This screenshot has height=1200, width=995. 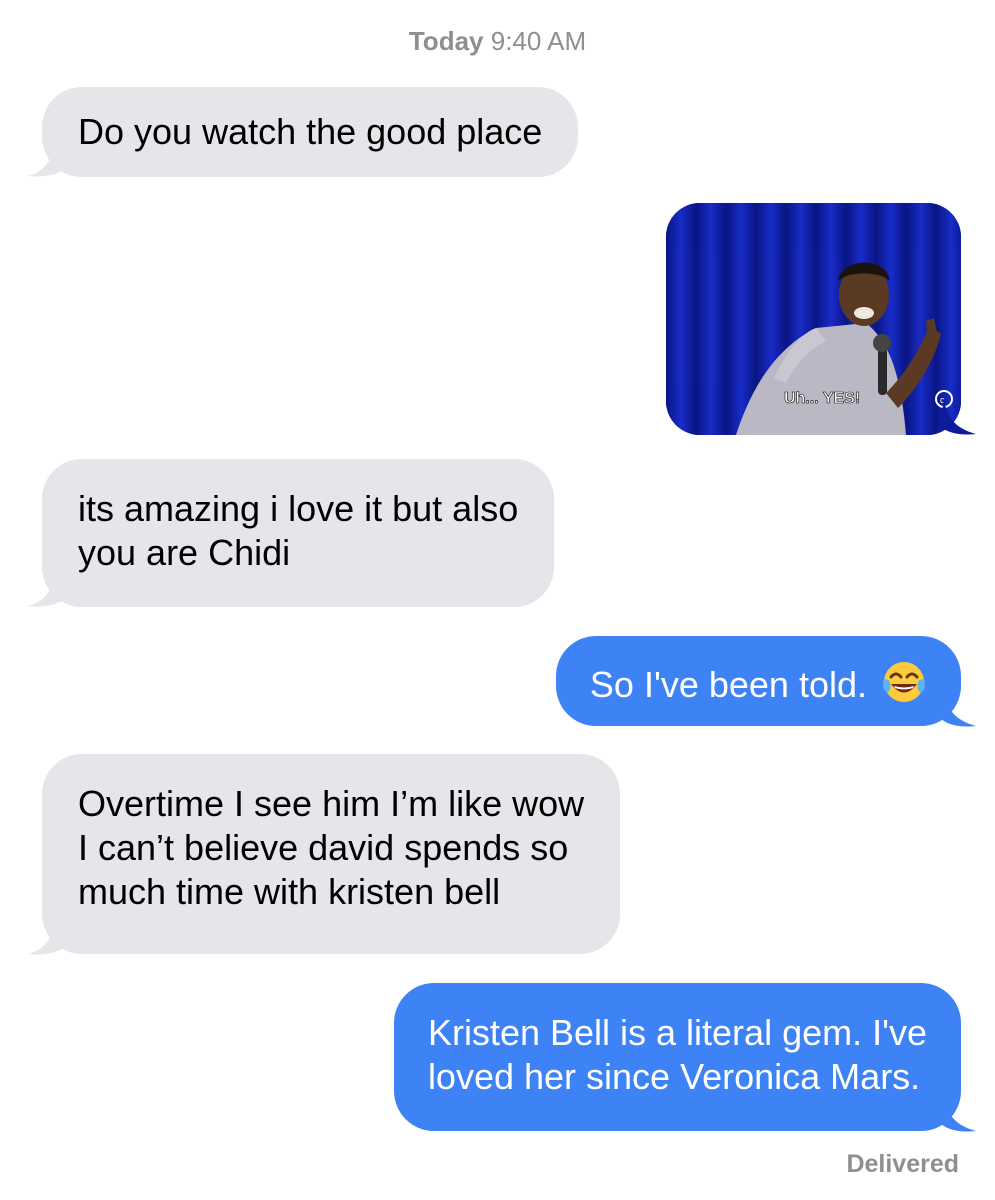 What do you see at coordinates (904, 682) in the screenshot?
I see `face-with-tears-of-joy-icon` at bounding box center [904, 682].